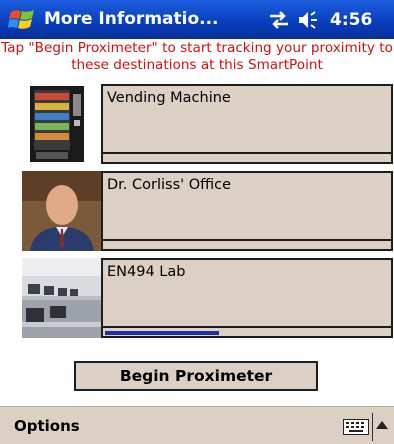 The height and width of the screenshot is (444, 394). What do you see at coordinates (47, 425) in the screenshot?
I see `options-menu: Options` at bounding box center [47, 425].